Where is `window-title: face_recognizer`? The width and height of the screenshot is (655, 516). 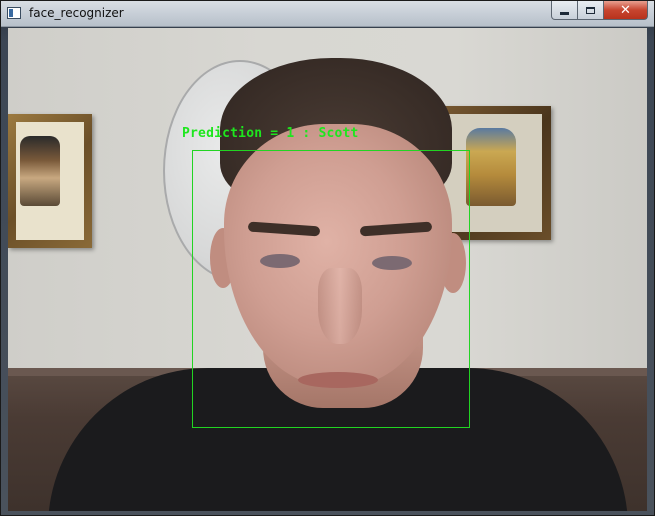 window-title: face_recognizer is located at coordinates (76, 13).